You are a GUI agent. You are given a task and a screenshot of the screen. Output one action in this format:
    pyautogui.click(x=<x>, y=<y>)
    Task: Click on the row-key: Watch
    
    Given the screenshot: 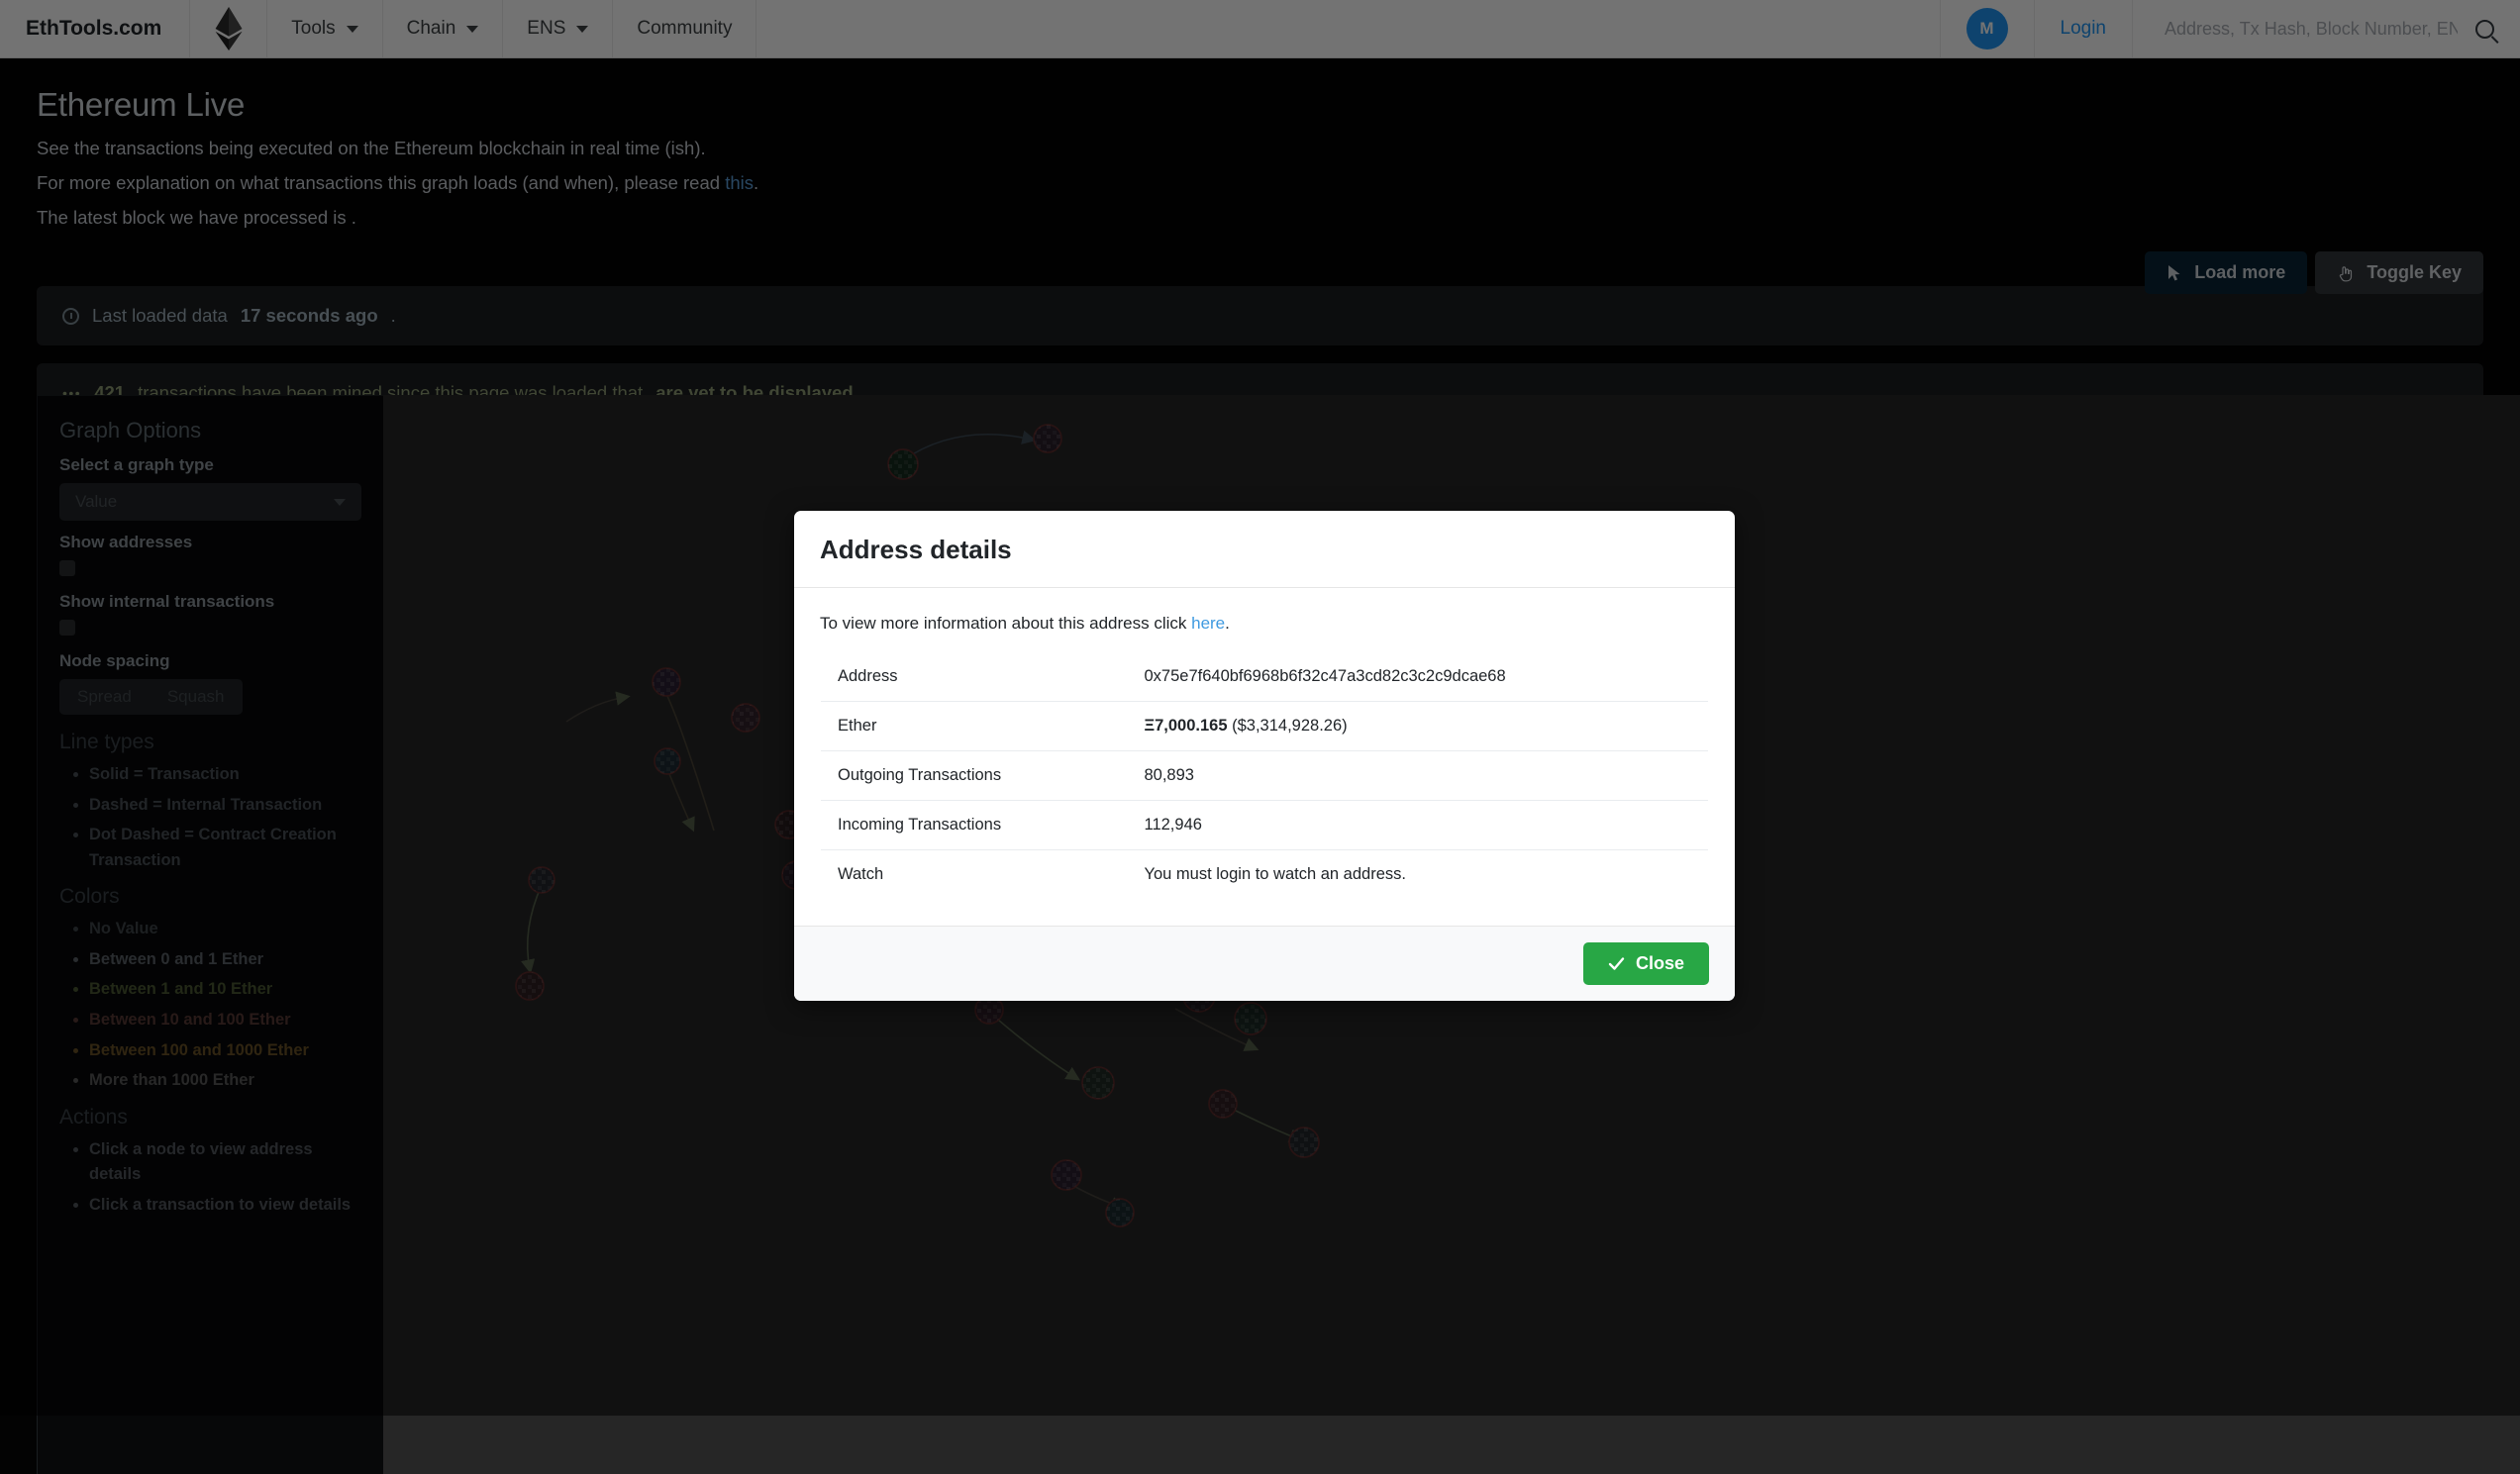 What is the action you would take?
    pyautogui.click(x=861, y=874)
    